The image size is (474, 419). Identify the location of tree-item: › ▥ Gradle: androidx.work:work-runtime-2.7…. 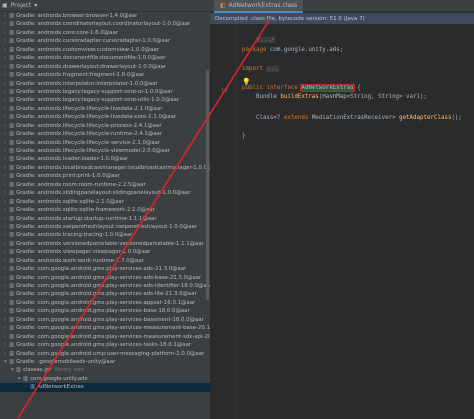
(105, 261).